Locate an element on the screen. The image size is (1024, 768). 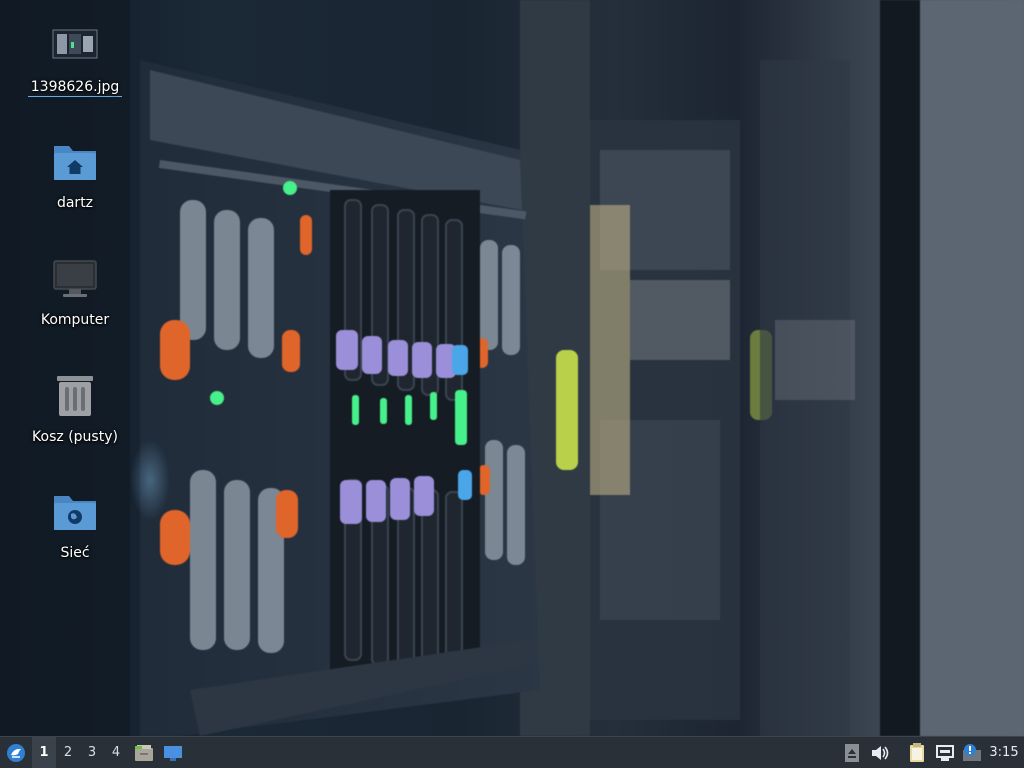
desktop-icon-trash: Kosz (pusty) is located at coordinates (75, 410).